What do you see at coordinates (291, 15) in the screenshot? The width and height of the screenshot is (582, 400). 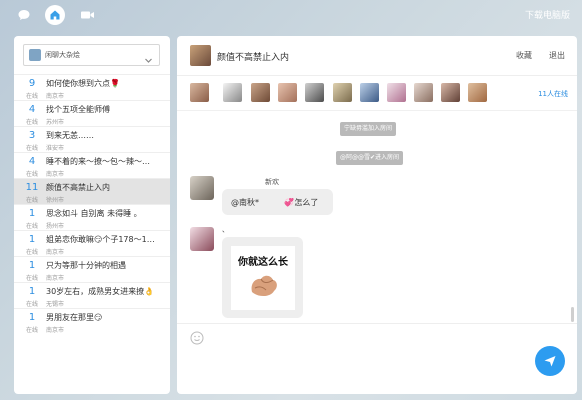 I see `top-bar: 下载电脑版` at bounding box center [291, 15].